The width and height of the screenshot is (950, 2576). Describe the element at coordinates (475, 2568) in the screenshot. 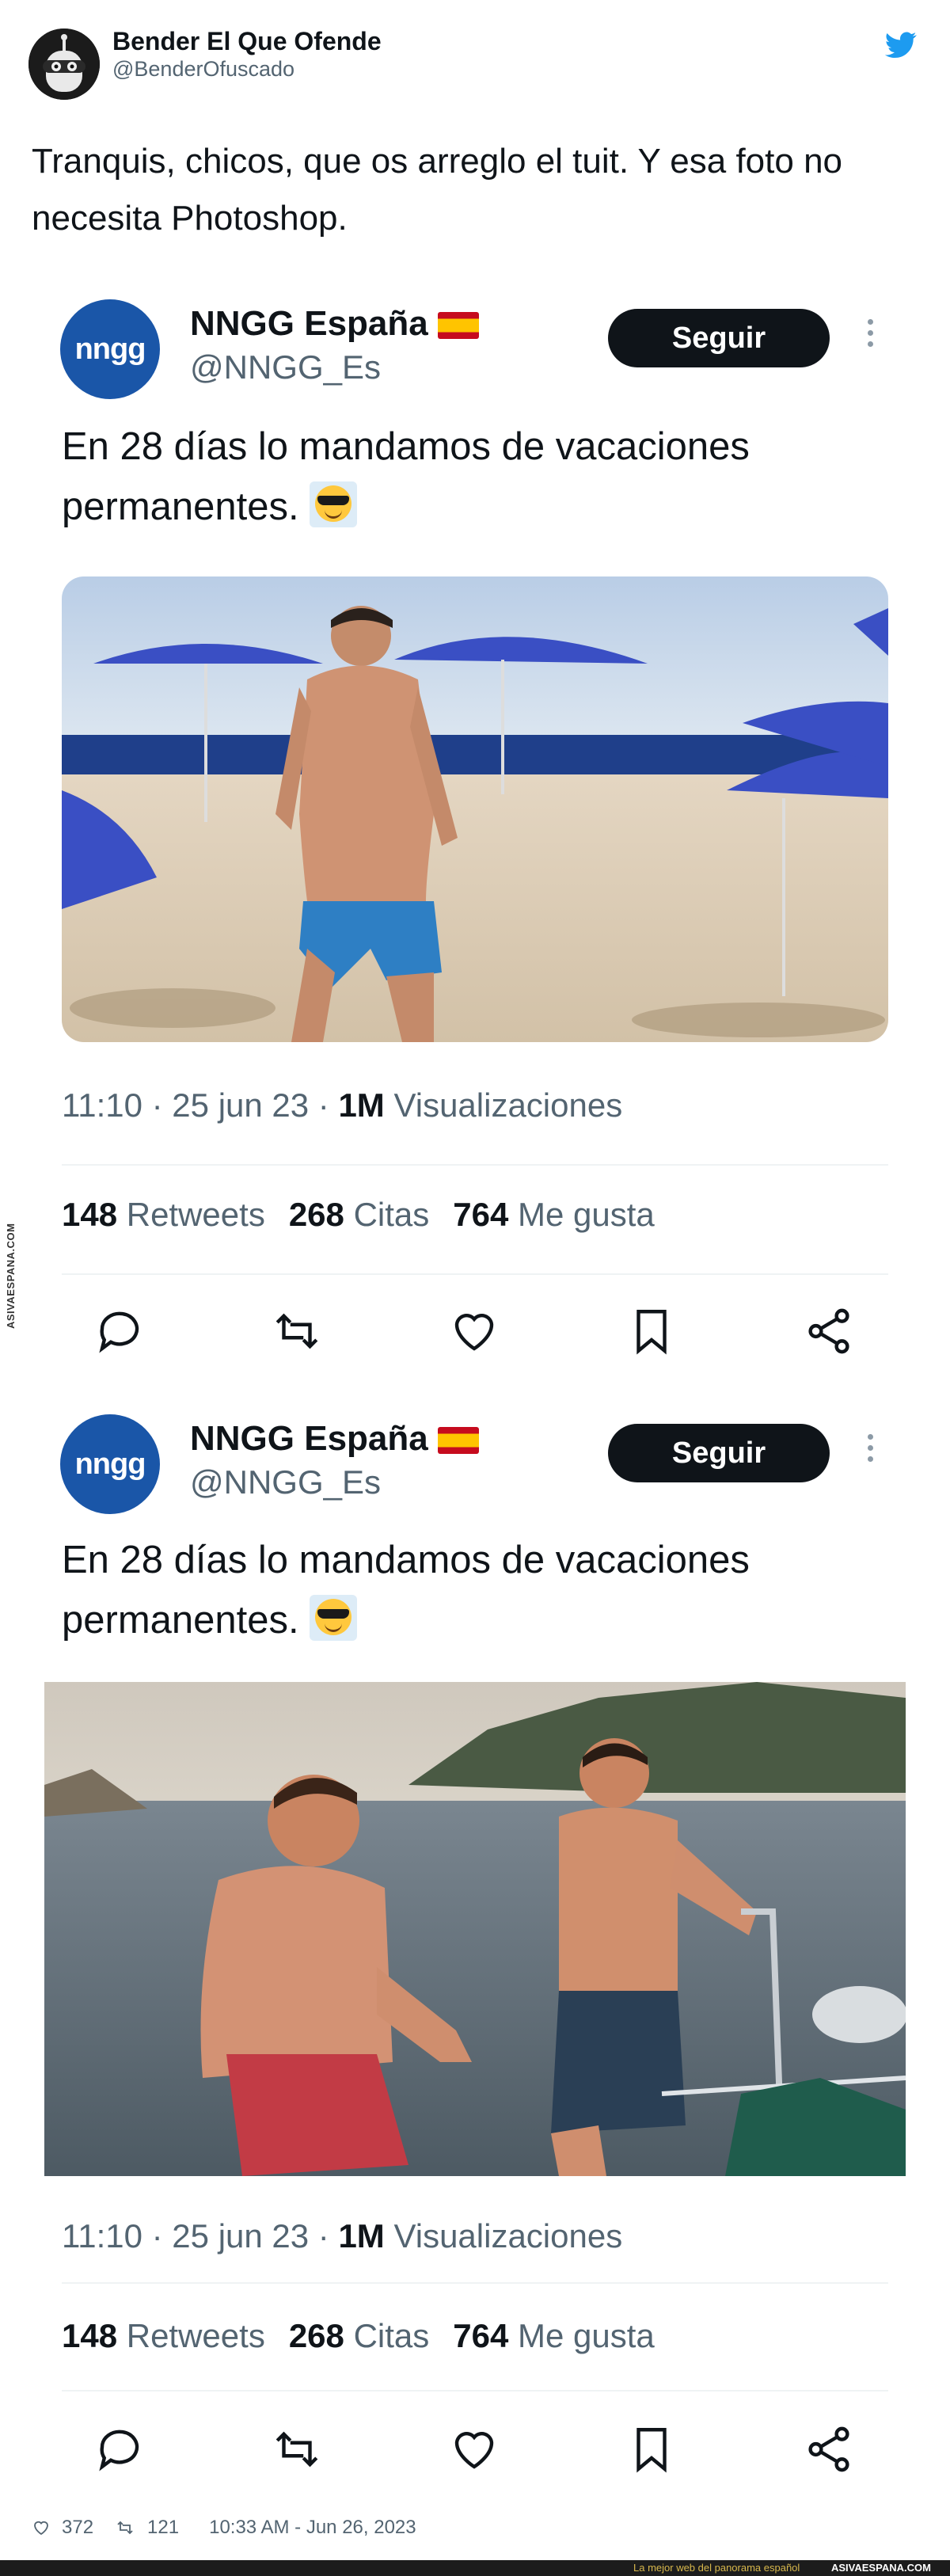

I see `footer-watermark-bar` at that location.